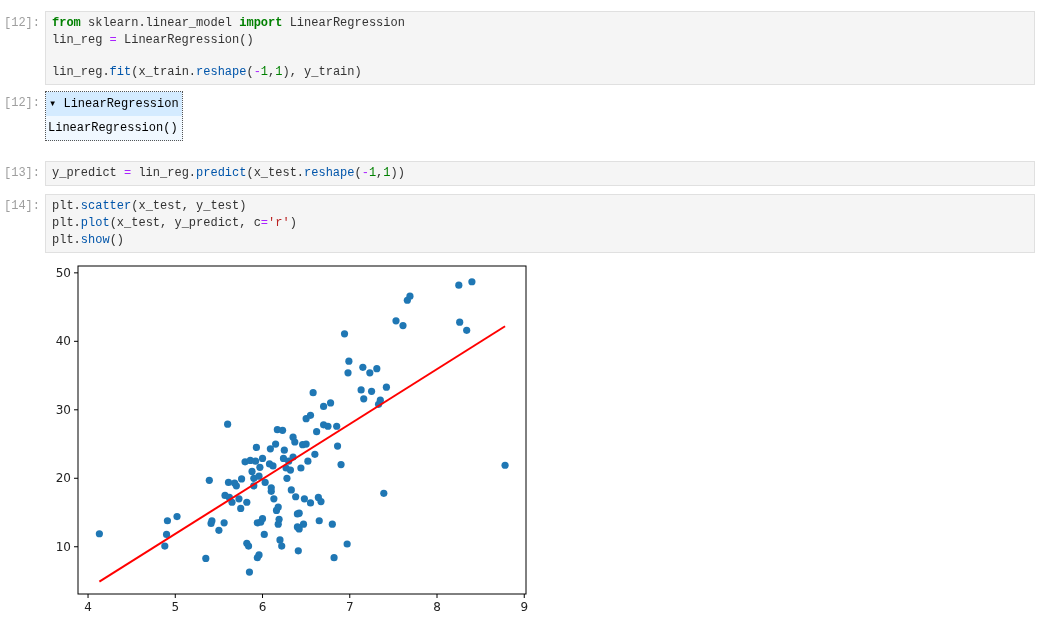  Describe the element at coordinates (540, 223) in the screenshot. I see `code-cell: plt.scatter(x_test, y_test) plt.plot(x_test, y_predict, c='r') plt.show()` at that location.